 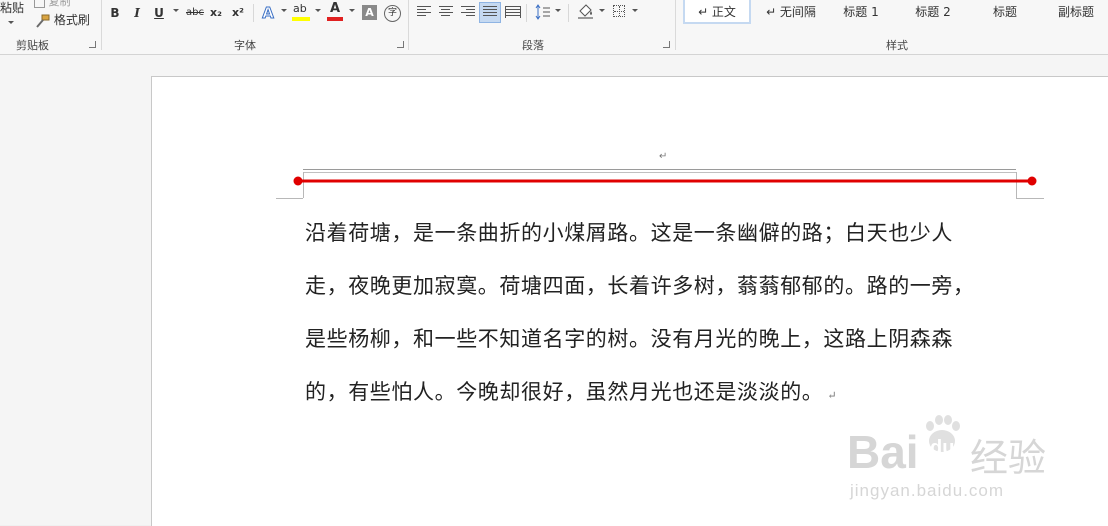 I want to click on char-shading-button: A, so click(x=369, y=12).